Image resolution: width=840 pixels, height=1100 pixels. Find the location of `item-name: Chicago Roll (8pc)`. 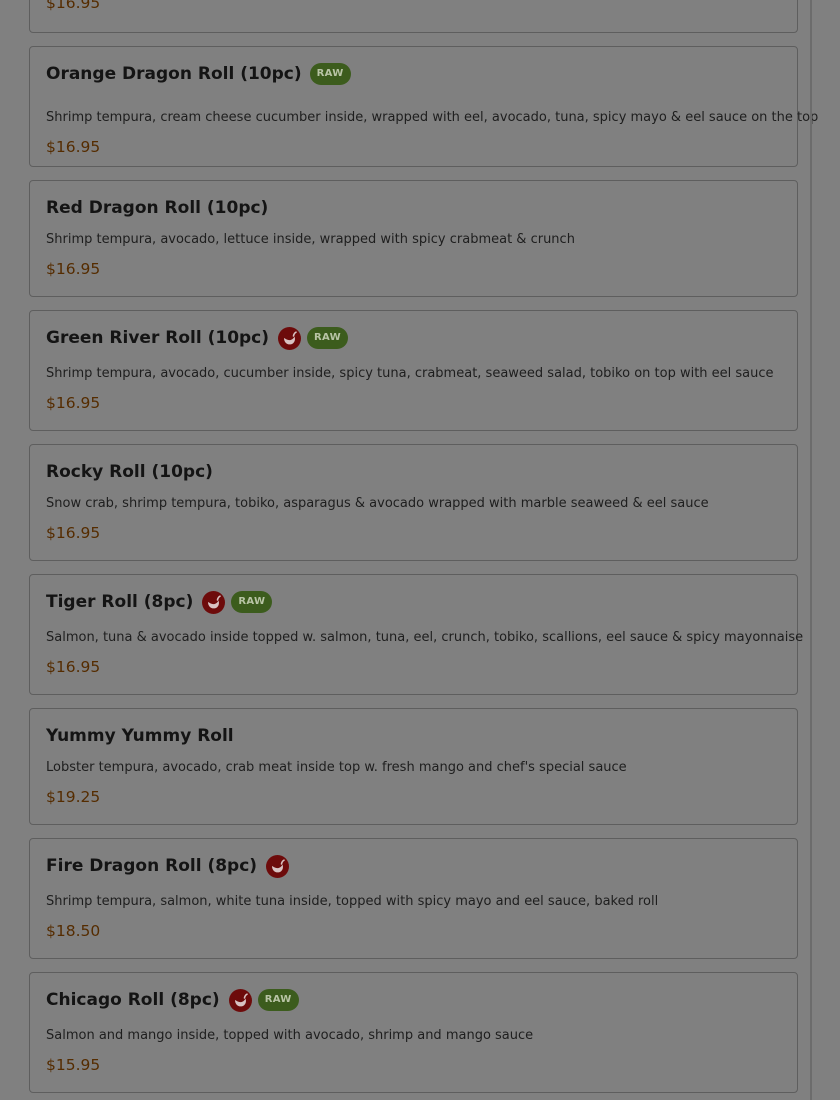

item-name: Chicago Roll (8pc) is located at coordinates (133, 1000).